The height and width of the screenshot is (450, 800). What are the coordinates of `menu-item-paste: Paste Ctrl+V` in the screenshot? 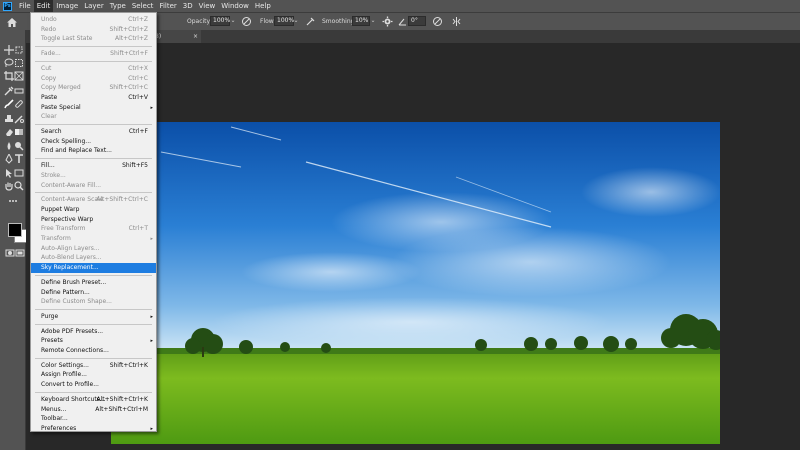 It's located at (93, 98).